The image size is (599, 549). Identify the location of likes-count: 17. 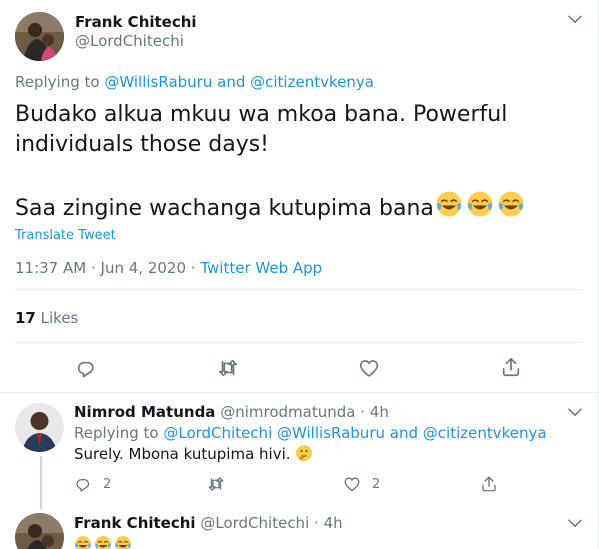
(25, 318).